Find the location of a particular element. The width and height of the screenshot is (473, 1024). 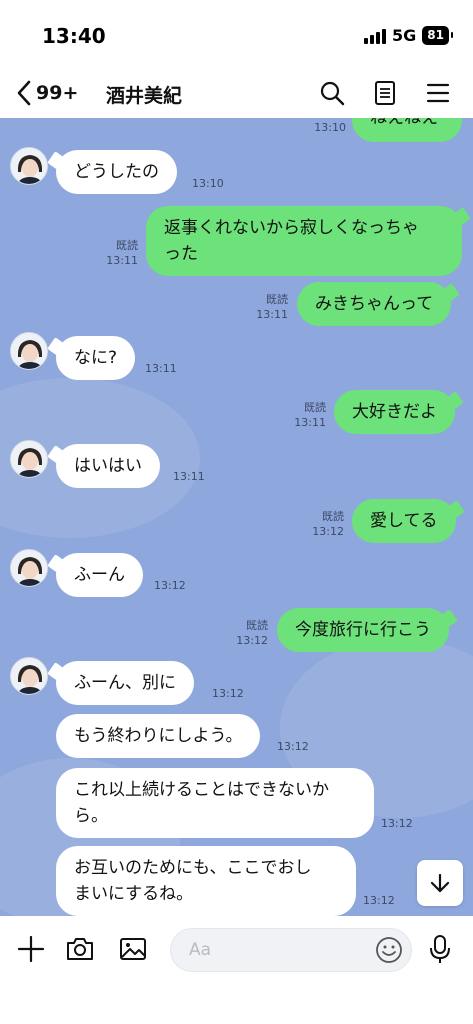

mic-icon is located at coordinates (440, 949).